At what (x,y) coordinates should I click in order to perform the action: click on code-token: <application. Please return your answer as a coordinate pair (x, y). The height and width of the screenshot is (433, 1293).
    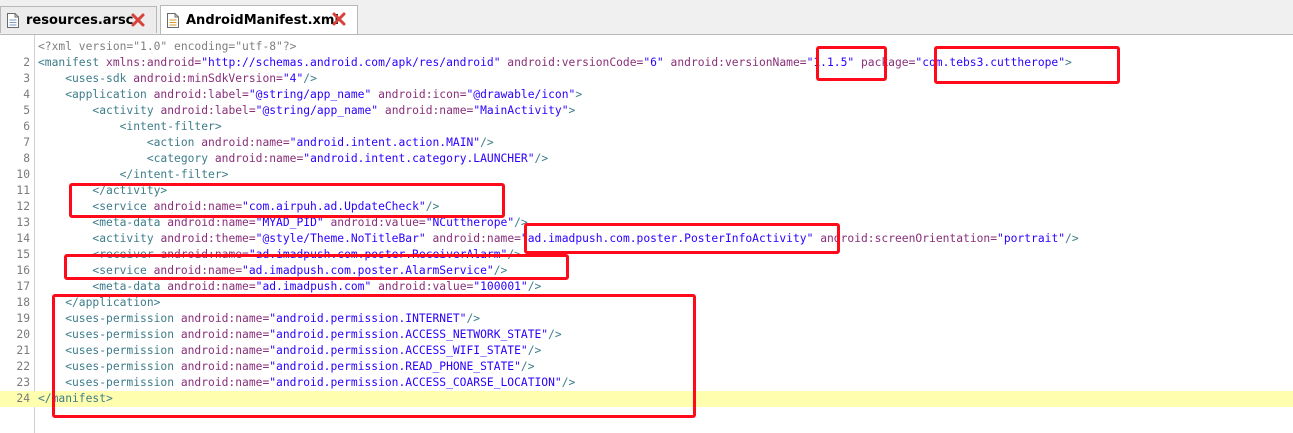
    Looking at the image, I should click on (96, 94).